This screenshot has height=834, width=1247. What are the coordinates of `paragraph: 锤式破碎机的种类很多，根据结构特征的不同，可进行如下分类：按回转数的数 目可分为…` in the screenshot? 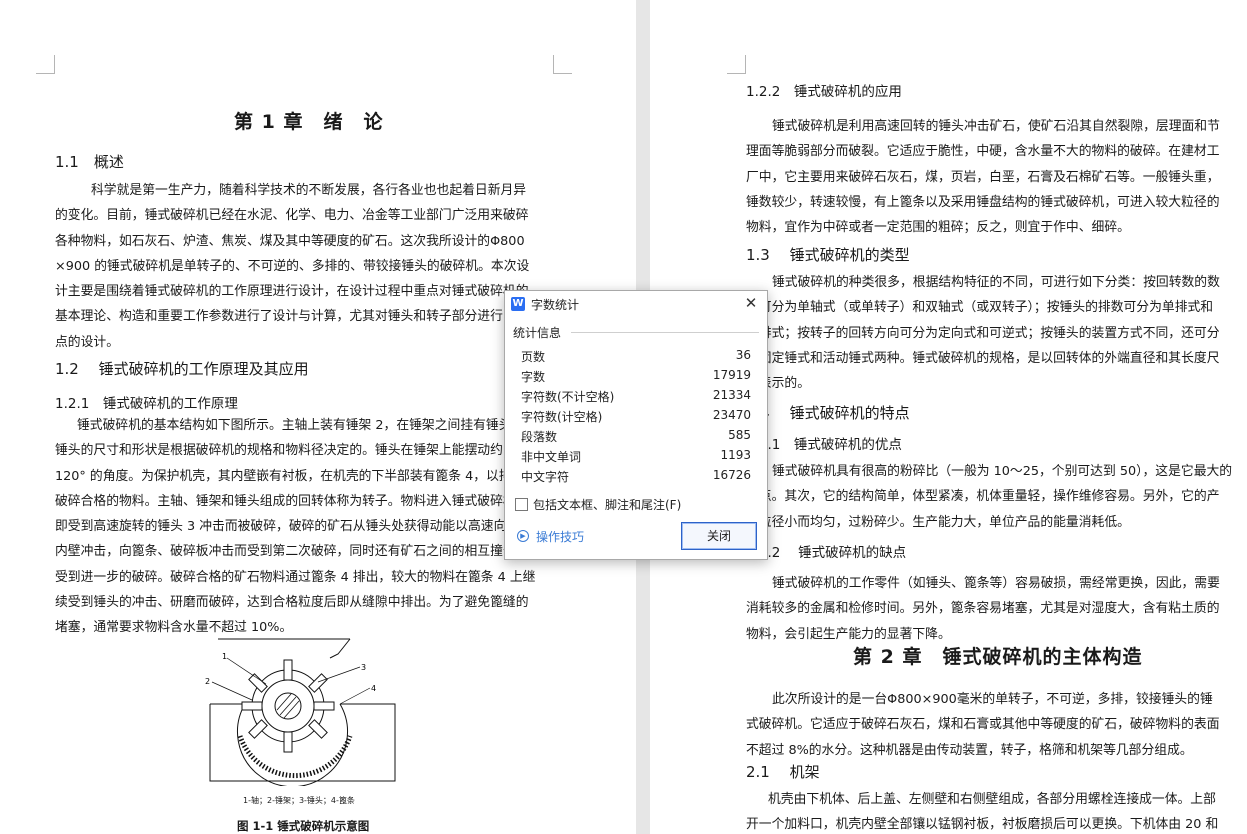 It's located at (983, 333).